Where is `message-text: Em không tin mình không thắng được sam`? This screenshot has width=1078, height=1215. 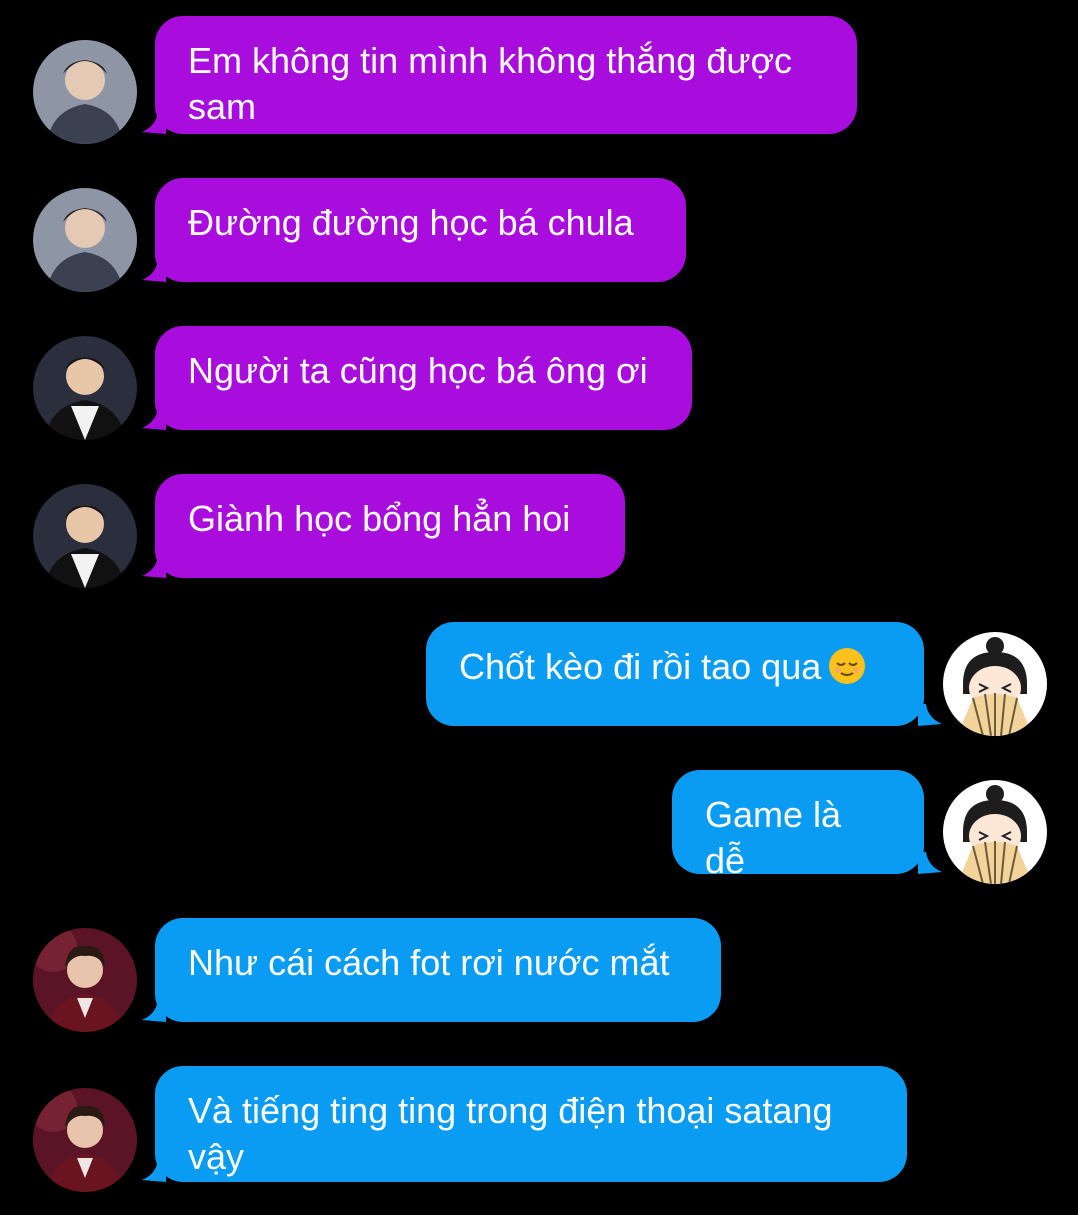
message-text: Em không tin mình không thắng được sam is located at coordinates (490, 83).